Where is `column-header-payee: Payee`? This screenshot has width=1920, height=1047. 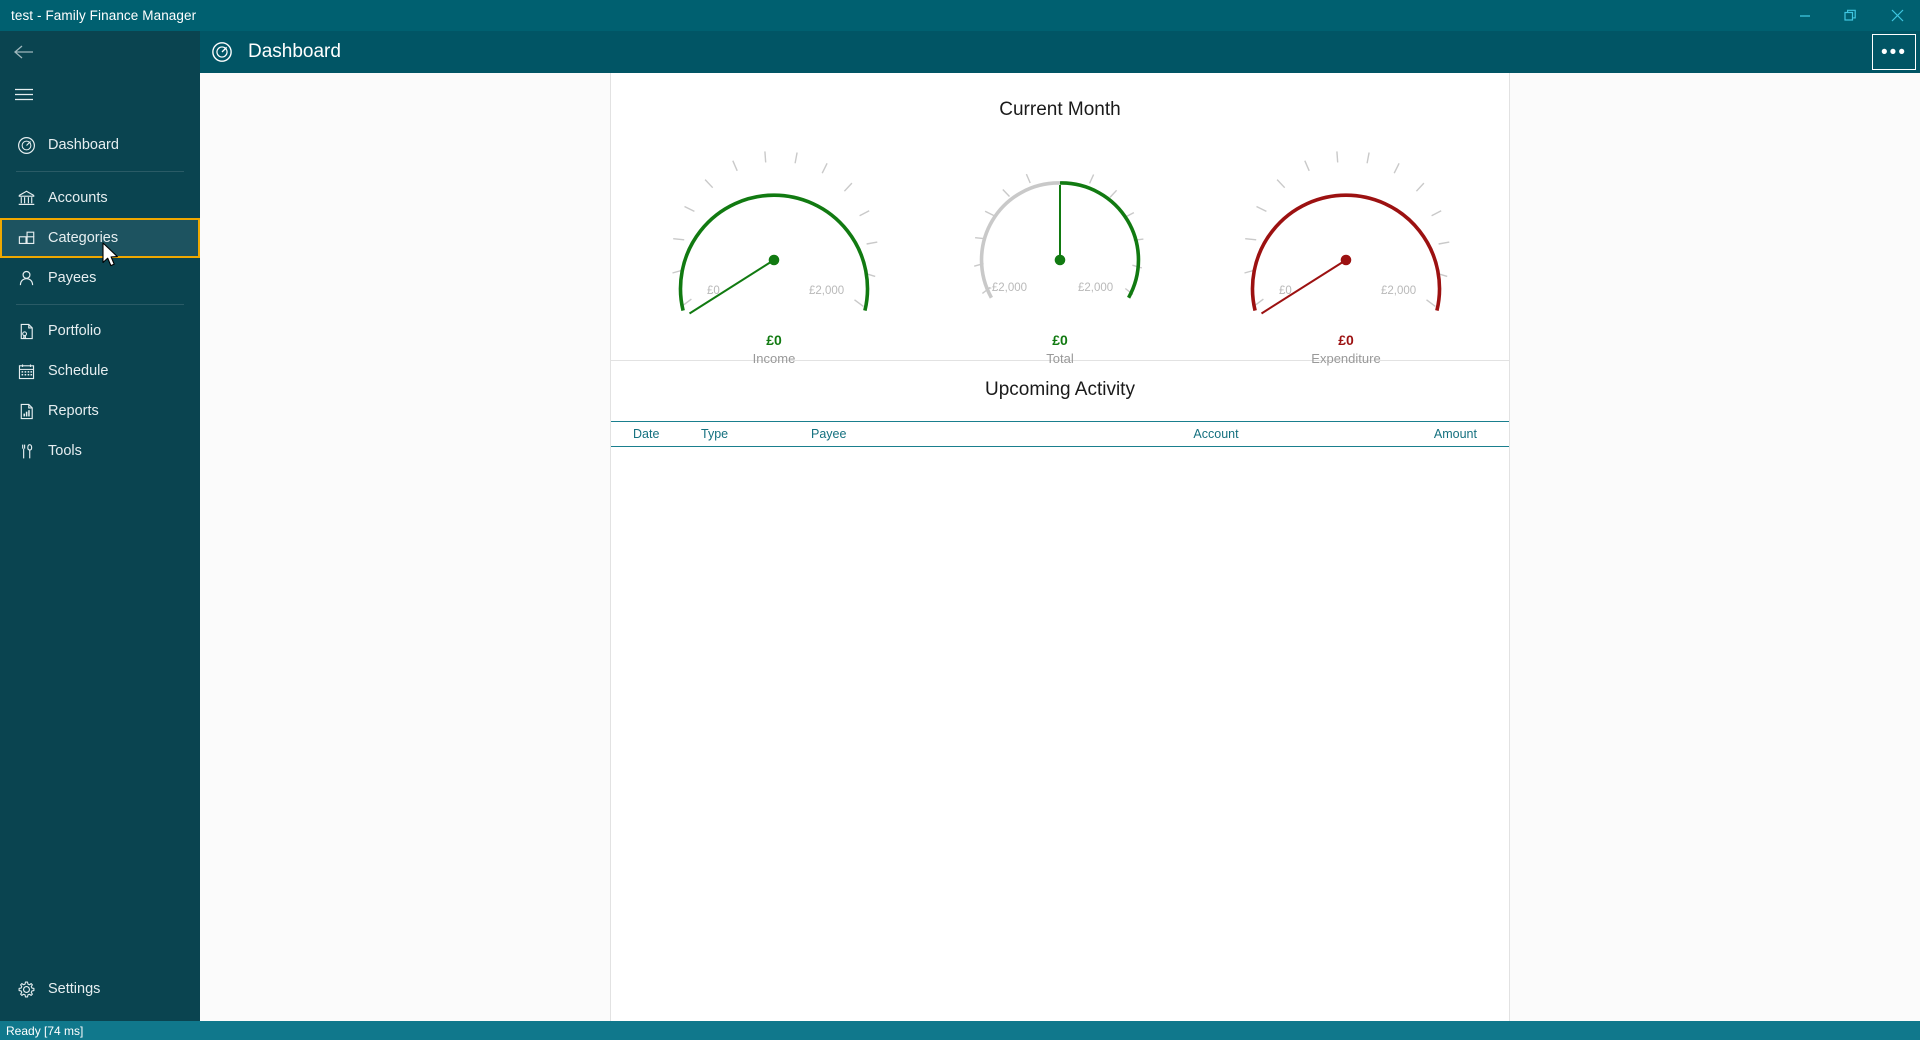 column-header-payee: Payee is located at coordinates (941, 434).